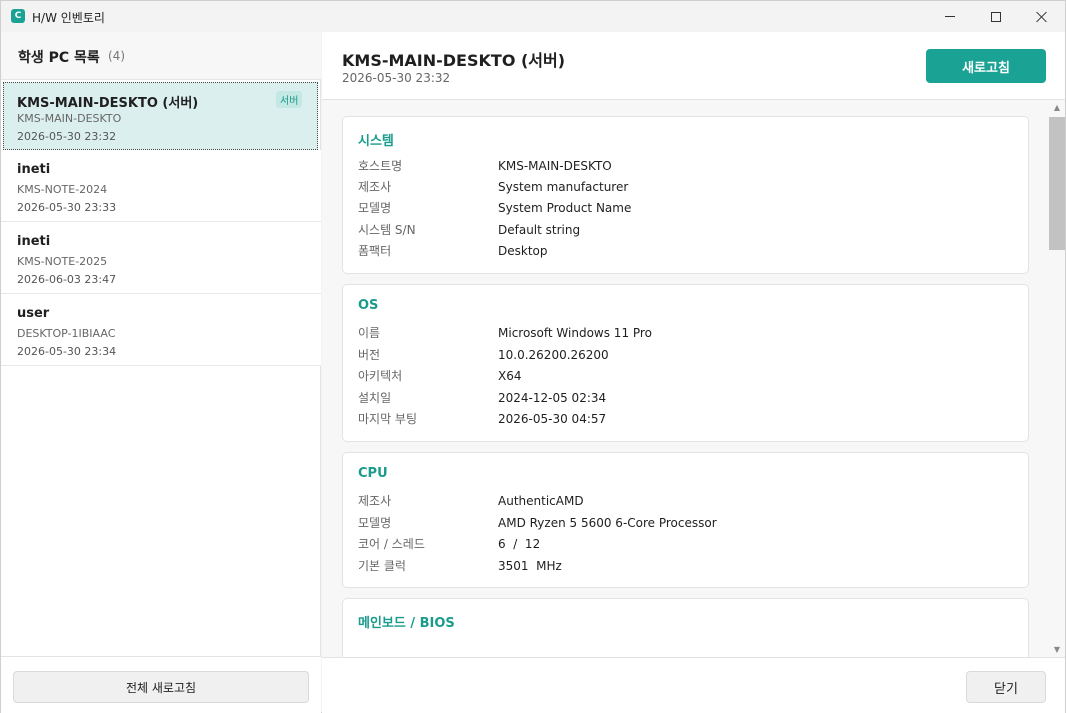 This screenshot has width=1066, height=713. Describe the element at coordinates (108, 103) in the screenshot. I see `pc-name: KMS-MAIN-DESKTO (서버)` at that location.